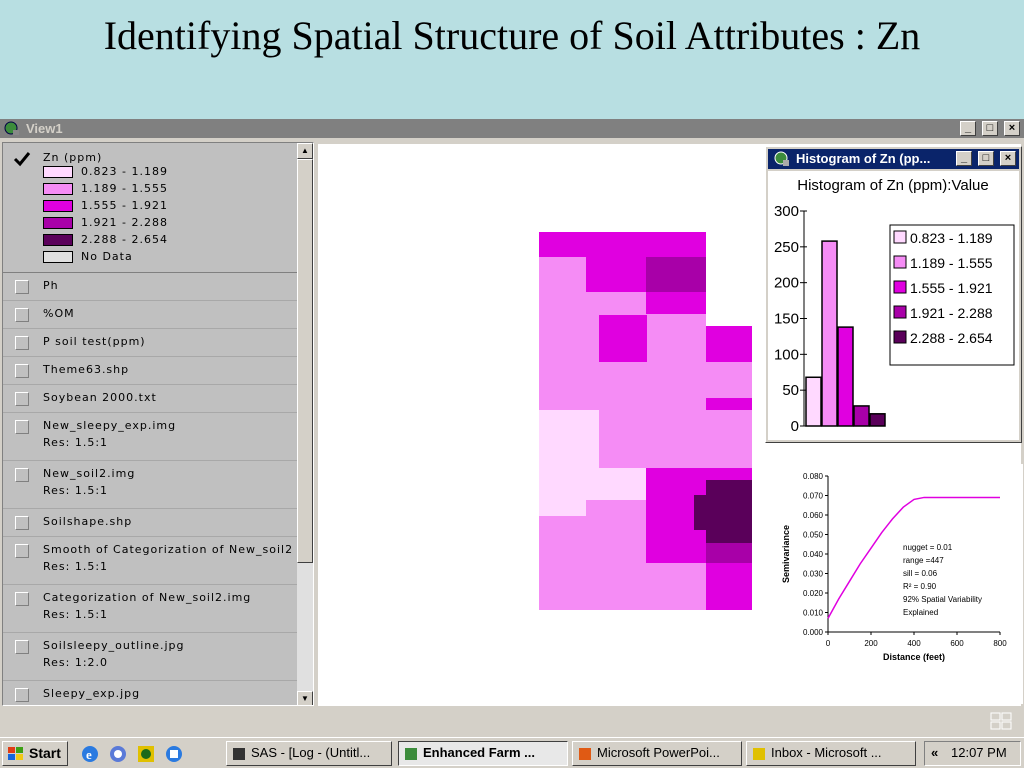  Describe the element at coordinates (22, 159) in the screenshot. I see `checkmark-icon` at that location.